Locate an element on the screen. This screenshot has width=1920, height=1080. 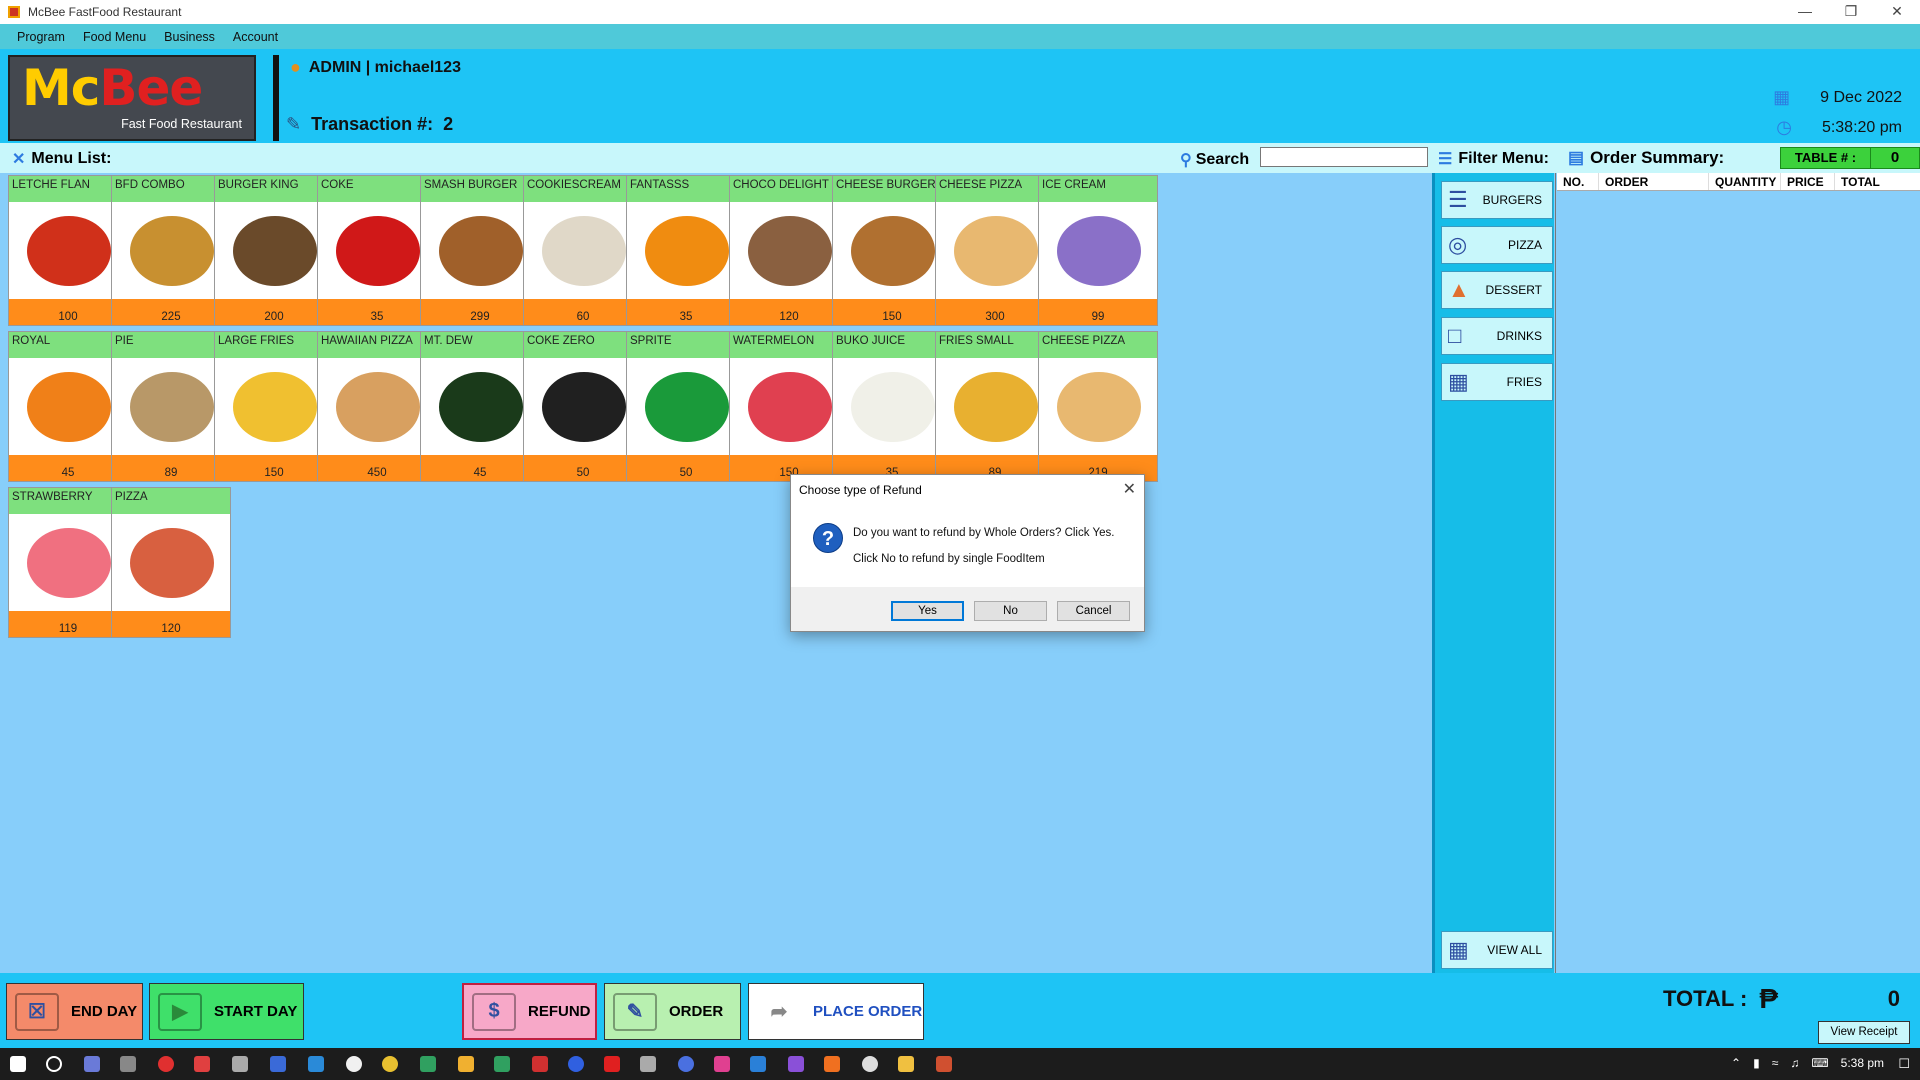
volume-icon: ♫ is located at coordinates (1794, 1063).